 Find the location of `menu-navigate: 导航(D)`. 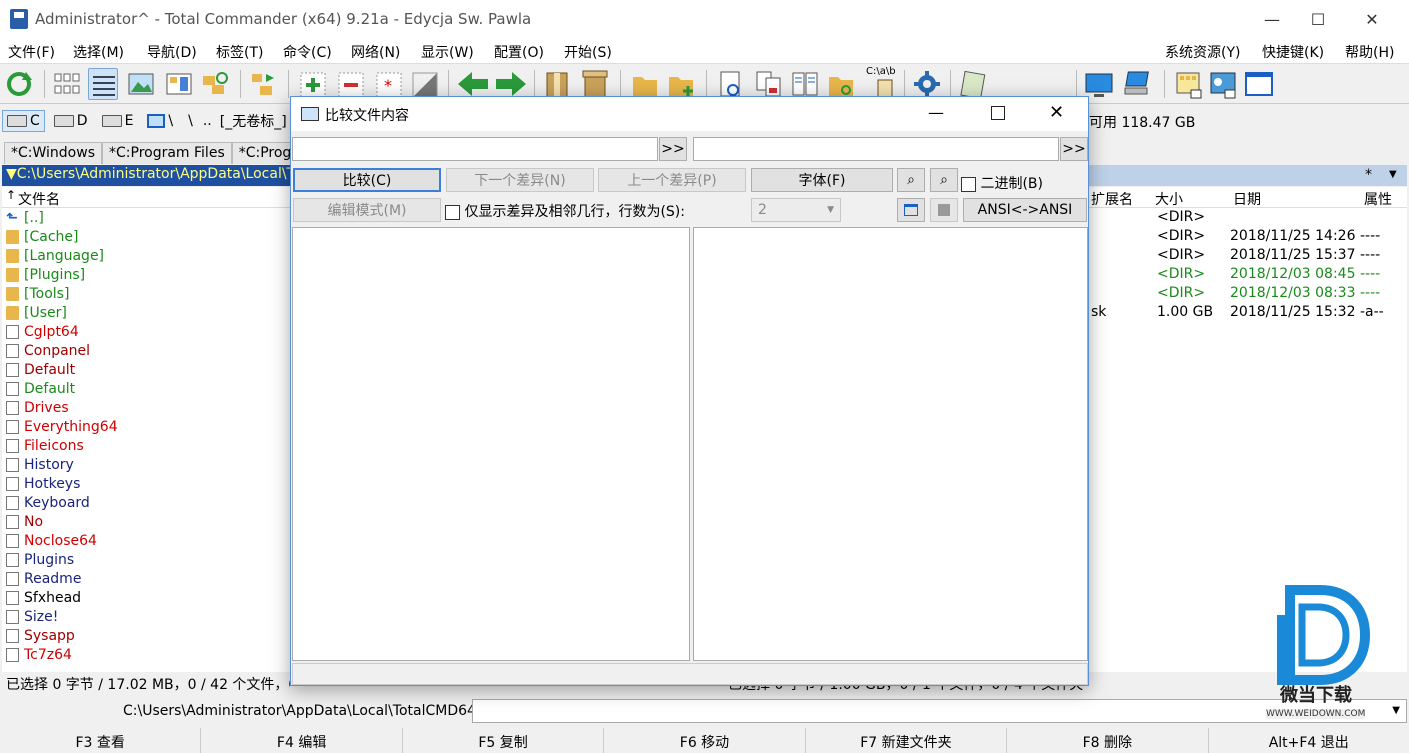

menu-navigate: 导航(D) is located at coordinates (172, 52).